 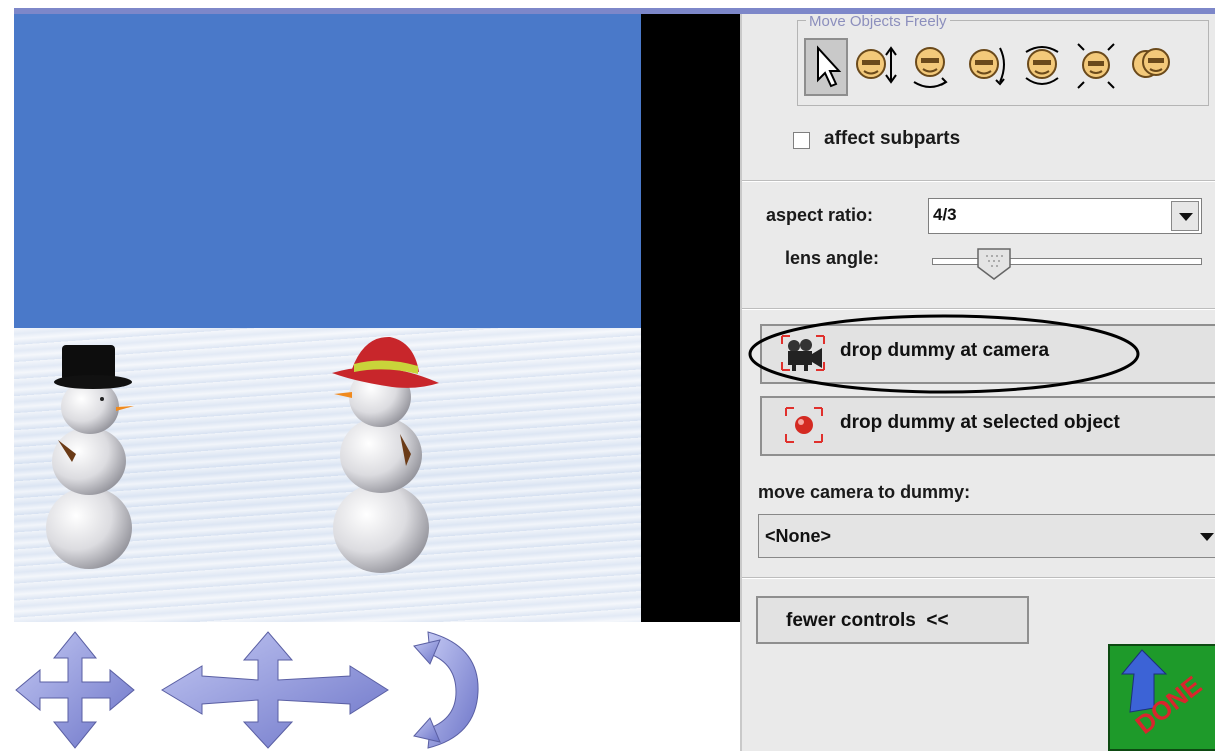 What do you see at coordinates (1151, 63) in the screenshot?
I see `copy-tool-icon` at bounding box center [1151, 63].